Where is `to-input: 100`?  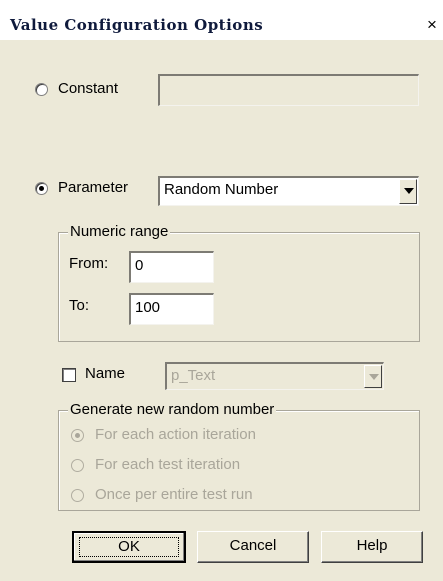 to-input: 100 is located at coordinates (171, 309).